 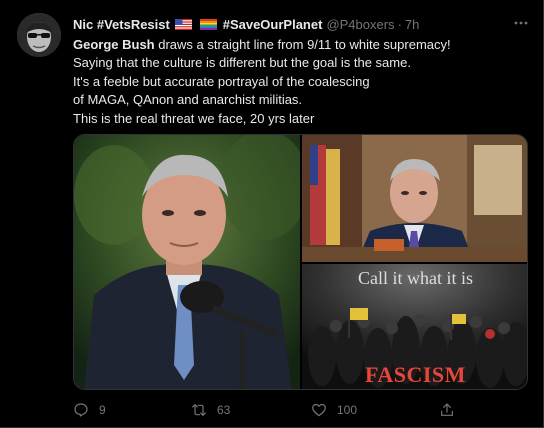 I want to click on reply-count: 9, so click(x=102, y=410).